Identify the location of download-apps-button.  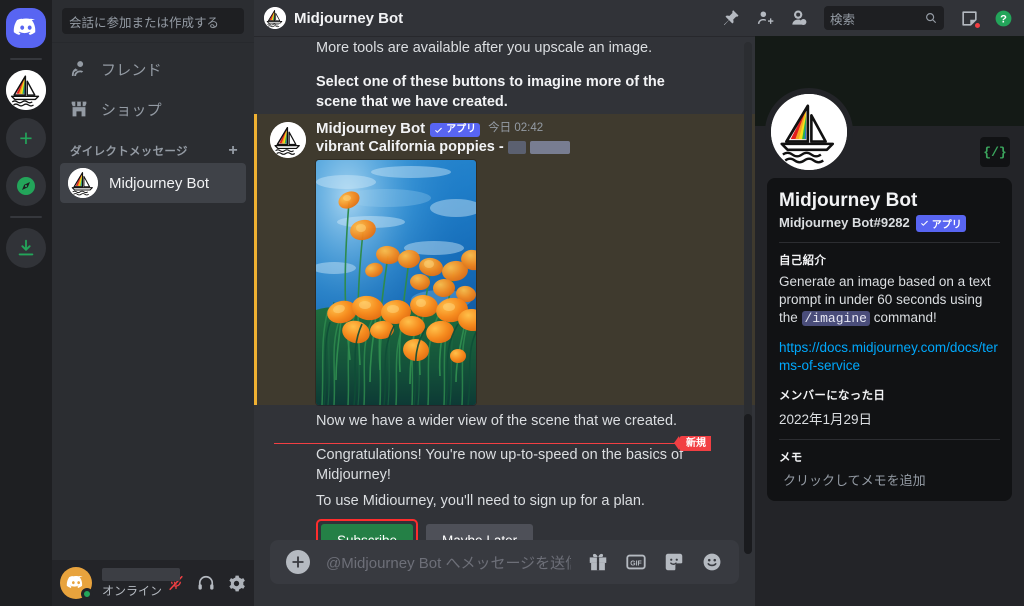
(26, 248).